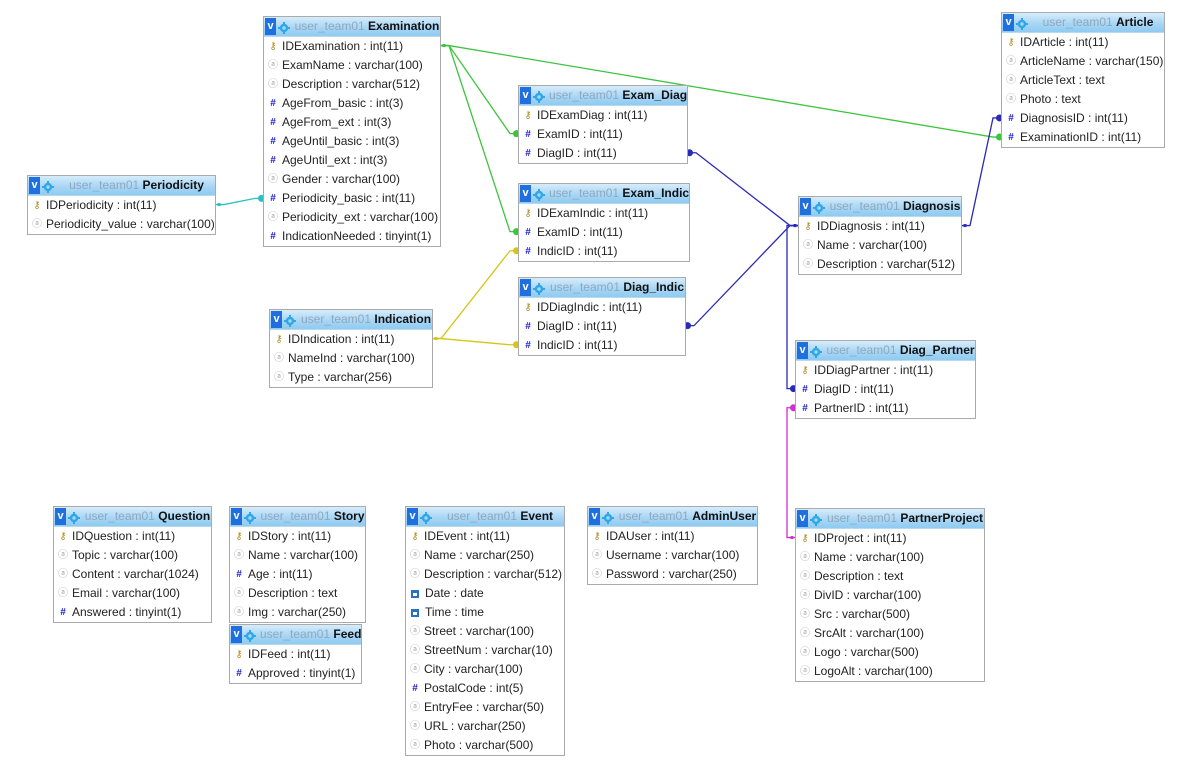  What do you see at coordinates (352, 141) in the screenshot?
I see `column-row: # AgeUntil_basic : int(3)` at bounding box center [352, 141].